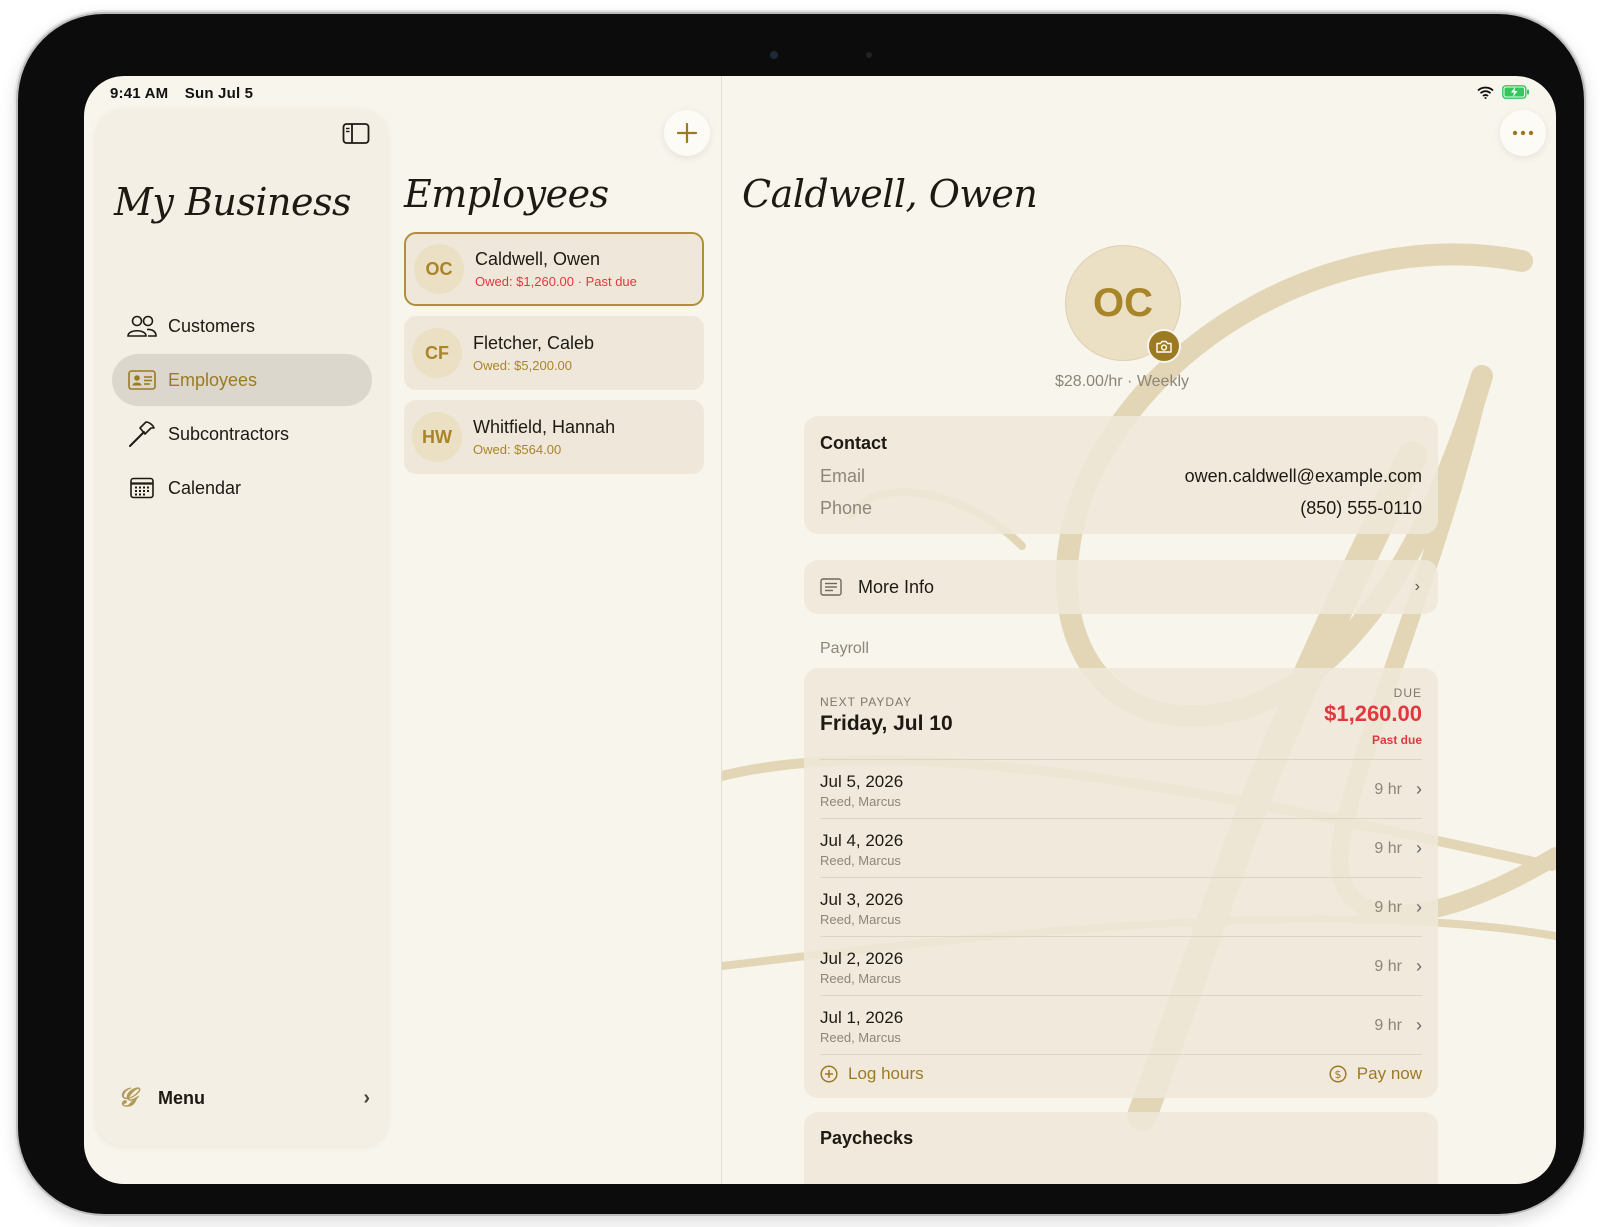  Describe the element at coordinates (1121, 508) in the screenshot. I see `phone-row: Phone (850) 555-0110` at that location.